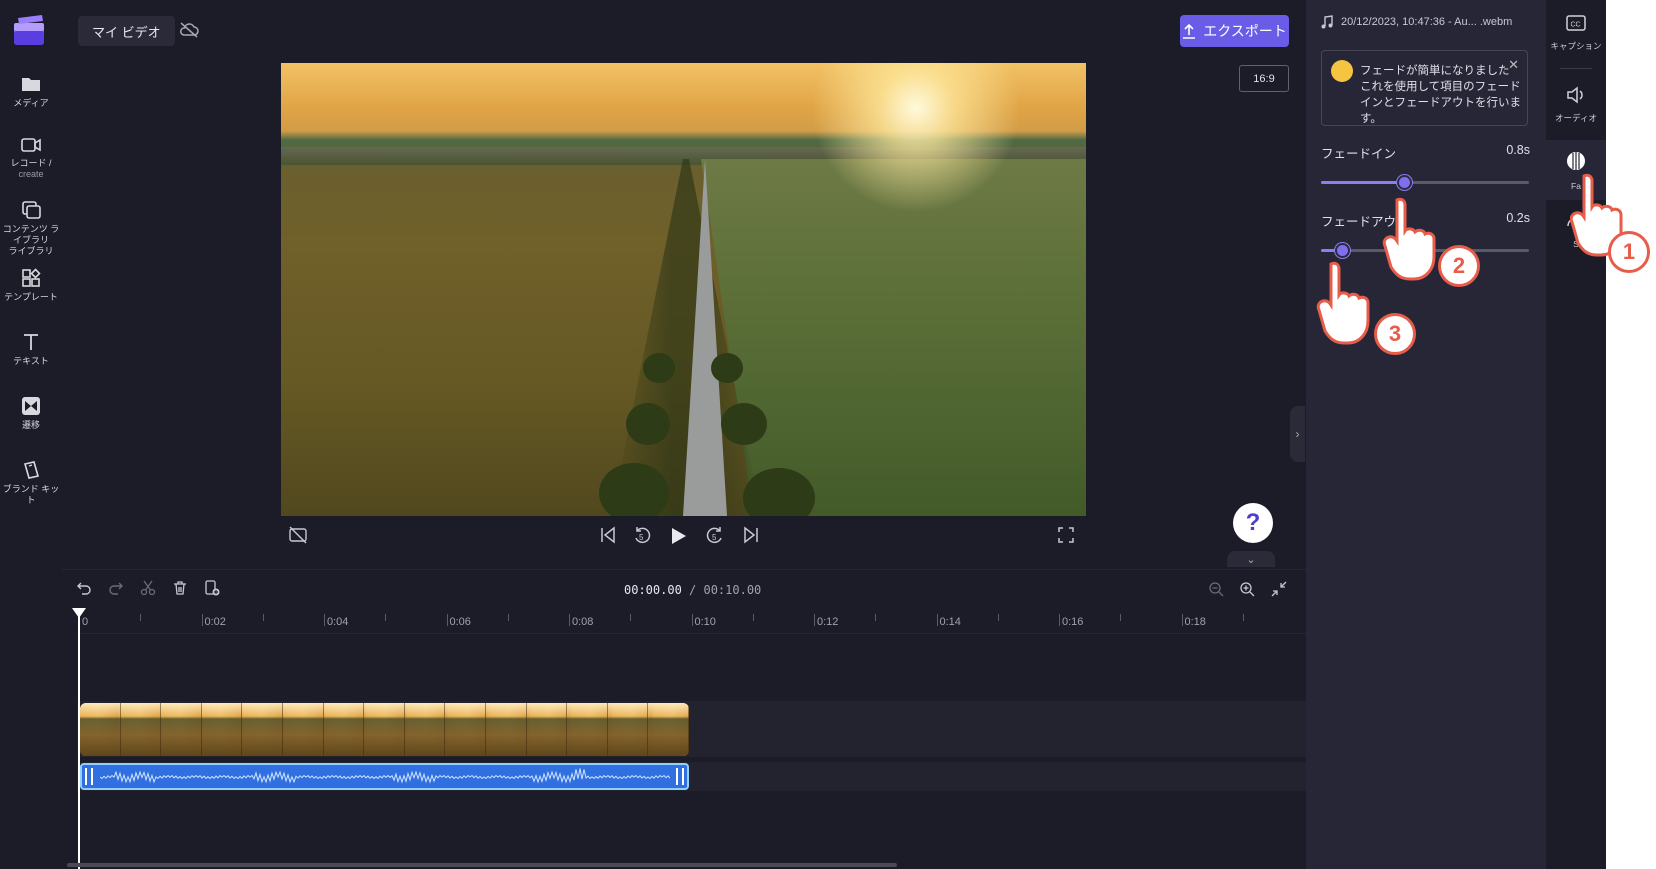 Image resolution: width=1656 pixels, height=869 pixels. What do you see at coordinates (31, 103) in the screenshot?
I see `sidebar-item-label: メディア` at bounding box center [31, 103].